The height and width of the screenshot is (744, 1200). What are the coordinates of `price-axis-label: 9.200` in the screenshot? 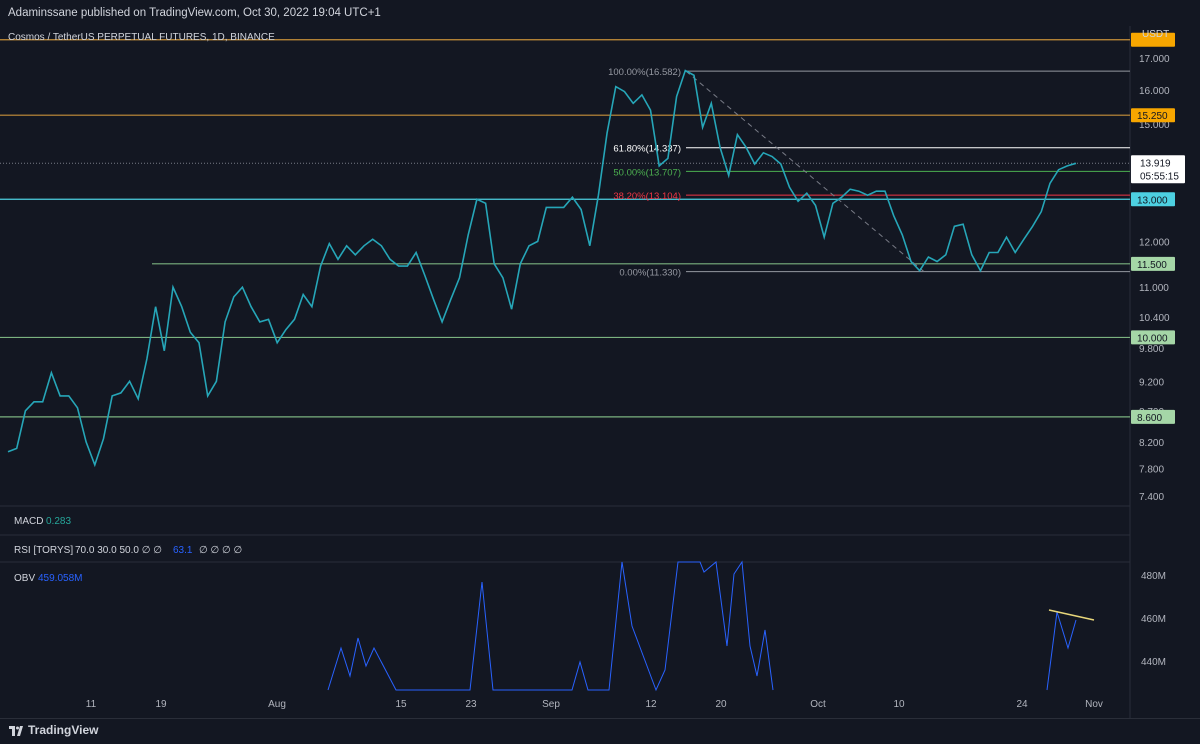 It's located at (1151, 382).